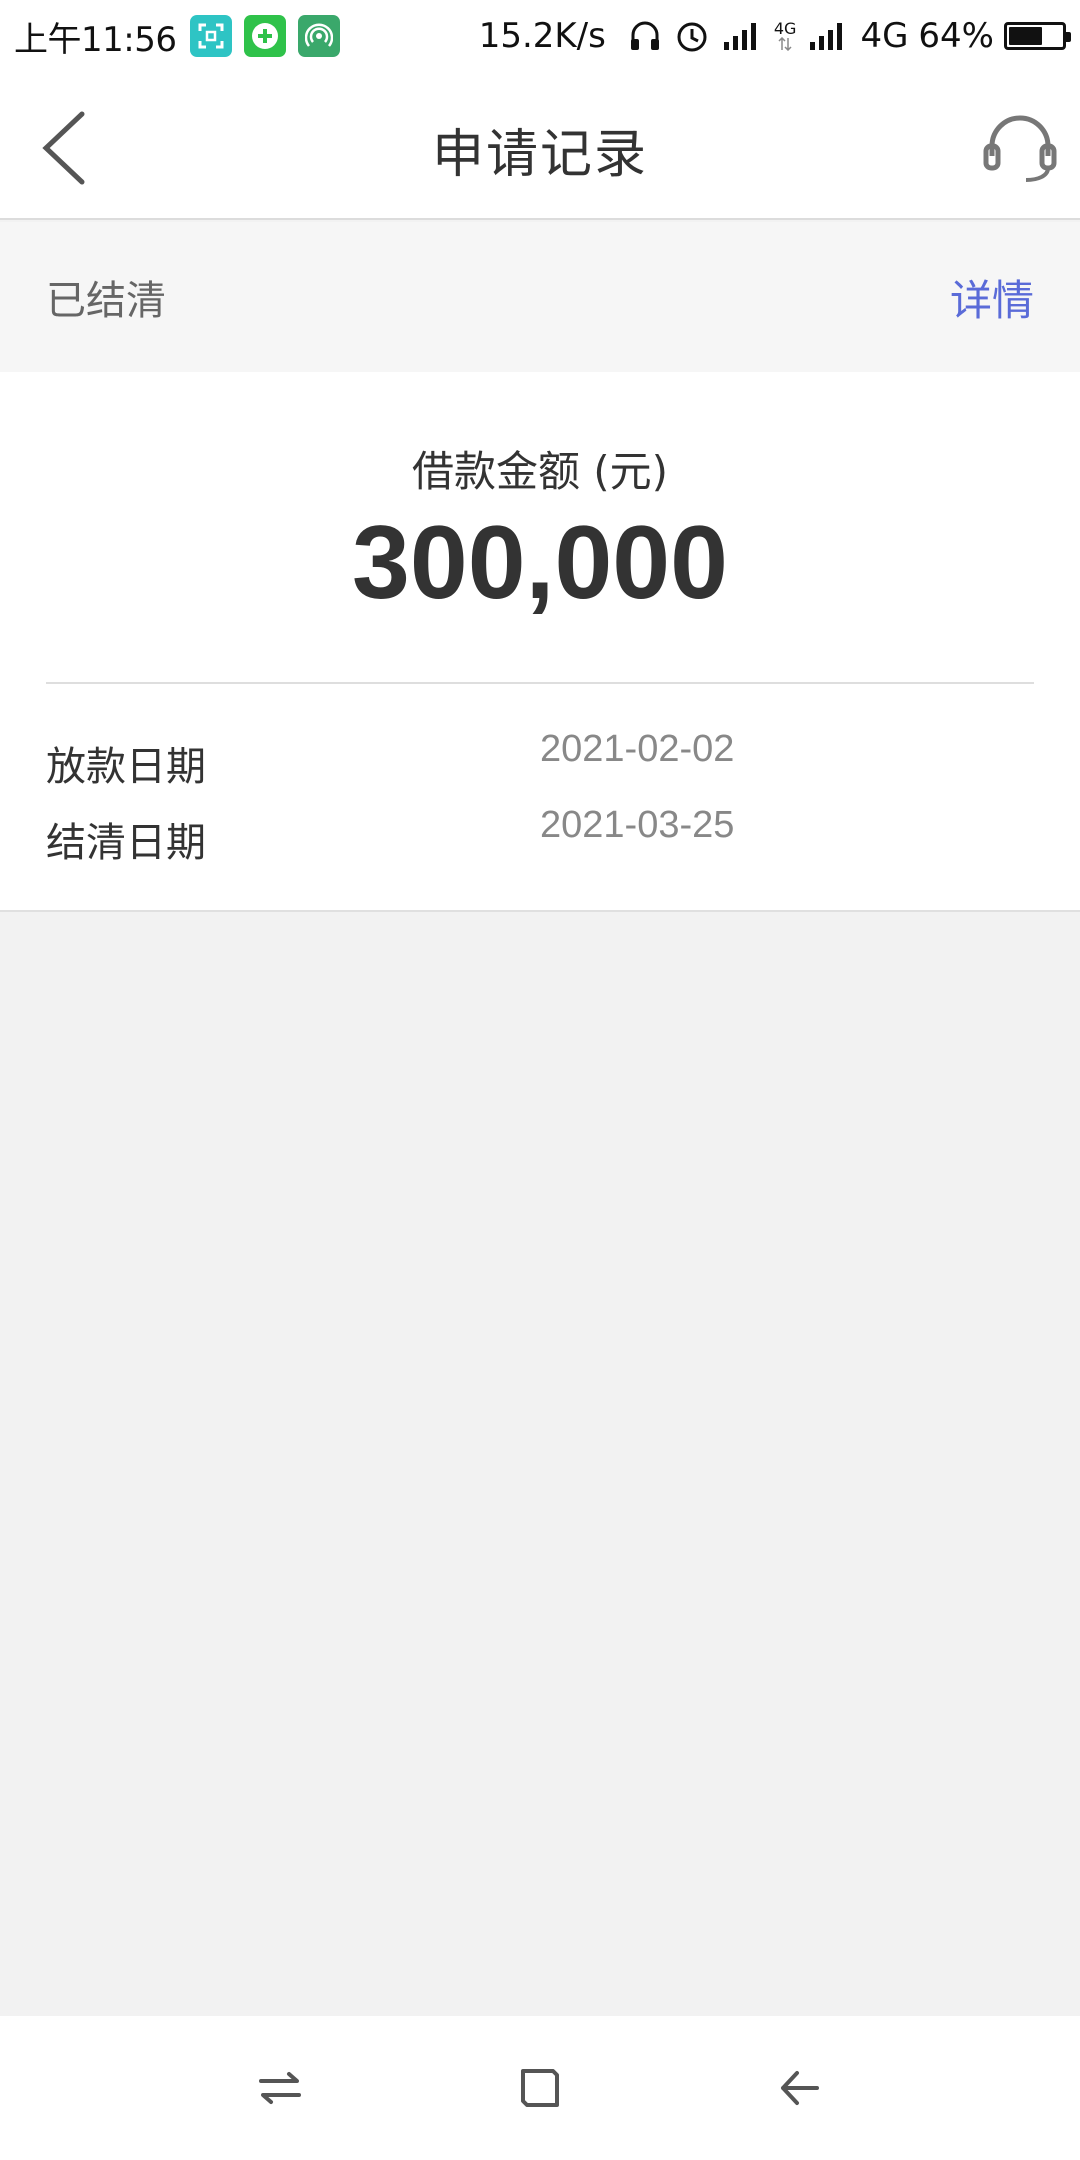 This screenshot has width=1080, height=2160. I want to click on status-bar: 上午11:56 15.2K/s 4G 4G 64%, so click(540, 36).